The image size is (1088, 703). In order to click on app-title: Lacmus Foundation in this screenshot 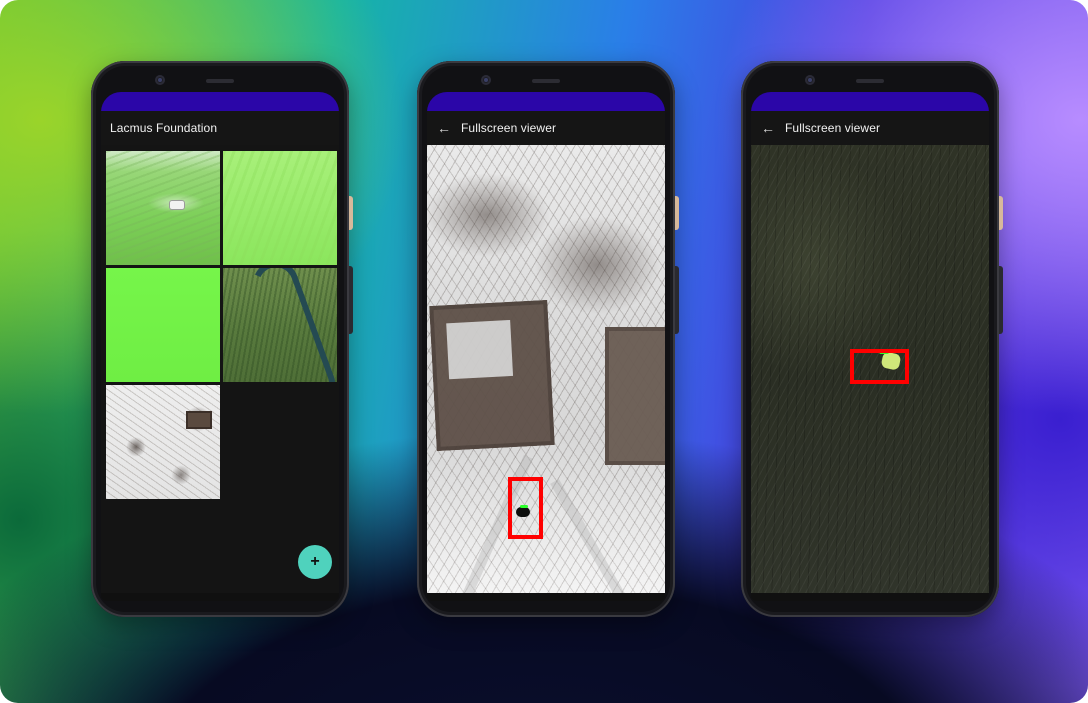, I will do `click(164, 128)`.